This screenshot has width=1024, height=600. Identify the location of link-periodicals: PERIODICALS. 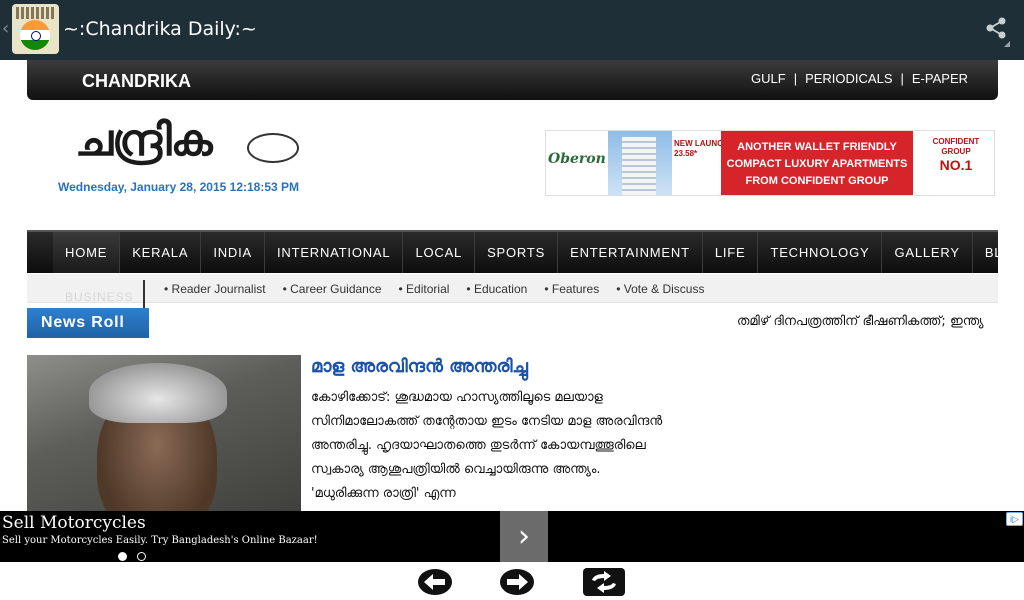
(848, 78).